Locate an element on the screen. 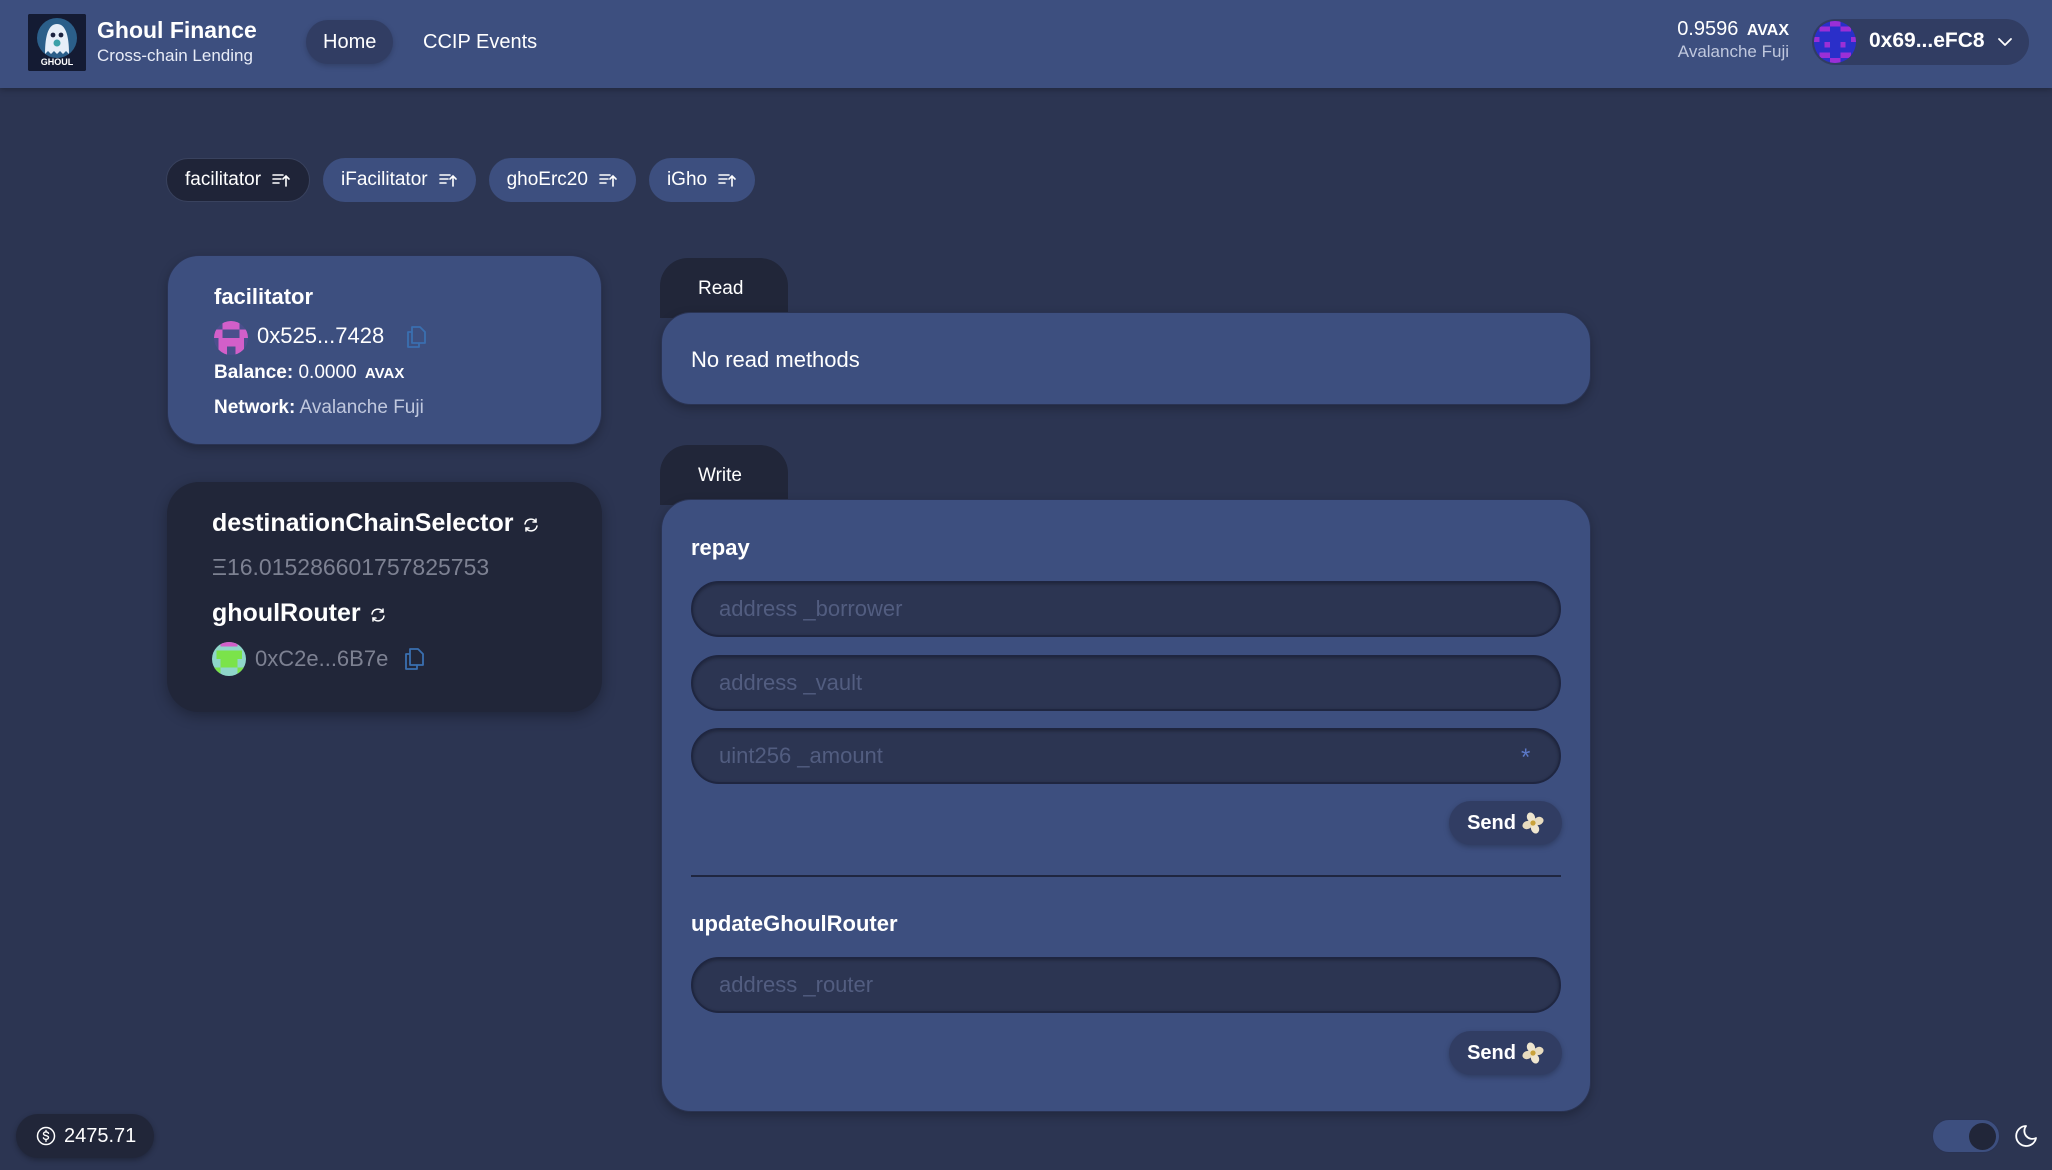 Image resolution: width=2052 pixels, height=1170 pixels. network-label: Network: is located at coordinates (255, 407).